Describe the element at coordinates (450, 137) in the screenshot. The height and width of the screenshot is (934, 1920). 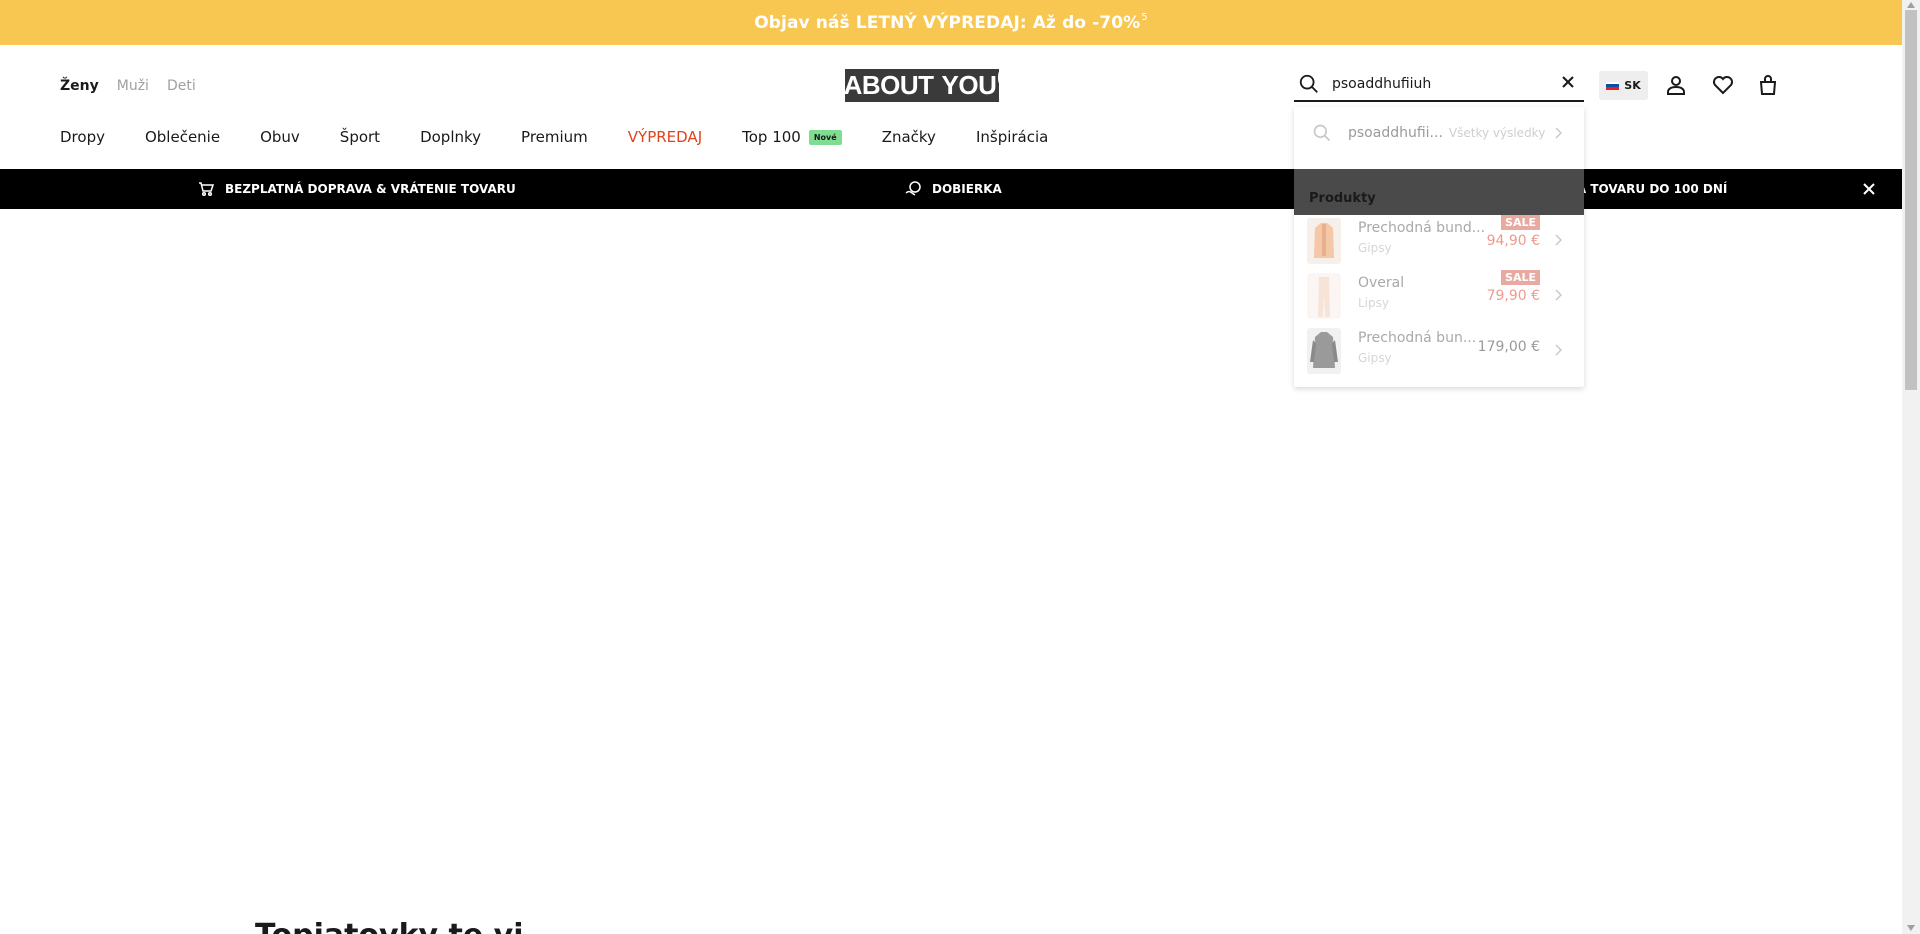
I see `nav-item-accessories: Doplnky` at that location.